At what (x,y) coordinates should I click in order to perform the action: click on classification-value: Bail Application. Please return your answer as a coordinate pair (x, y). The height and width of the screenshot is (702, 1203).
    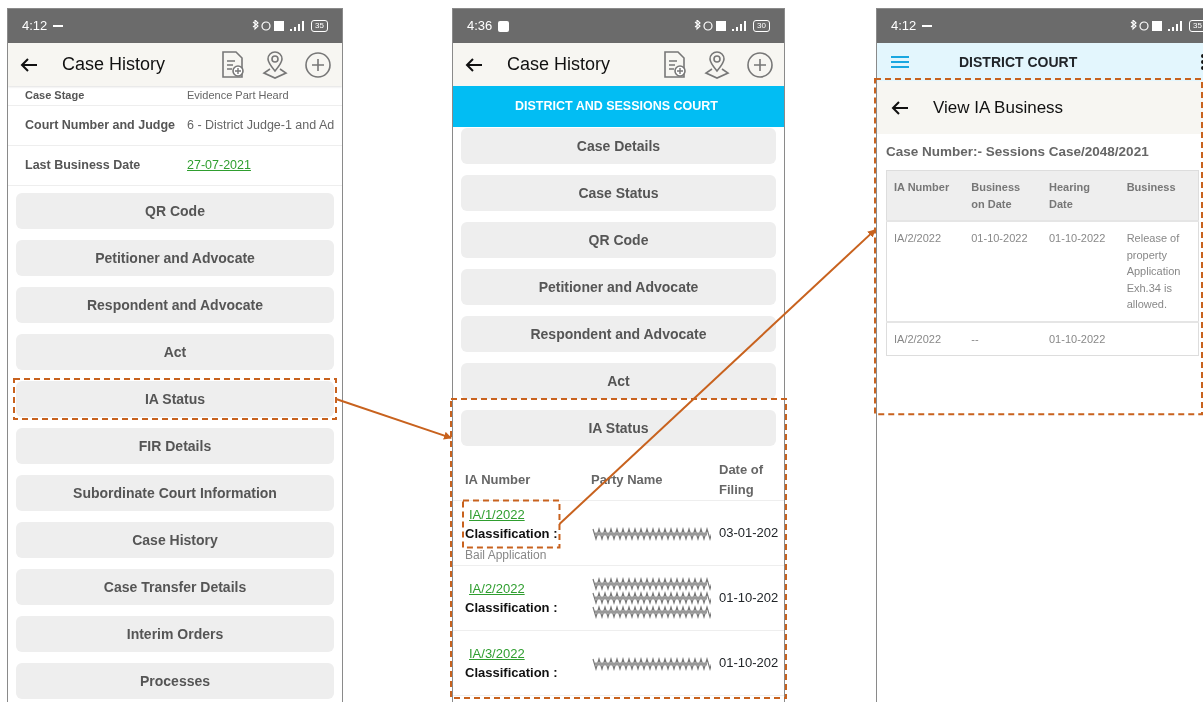
    Looking at the image, I should click on (506, 555).